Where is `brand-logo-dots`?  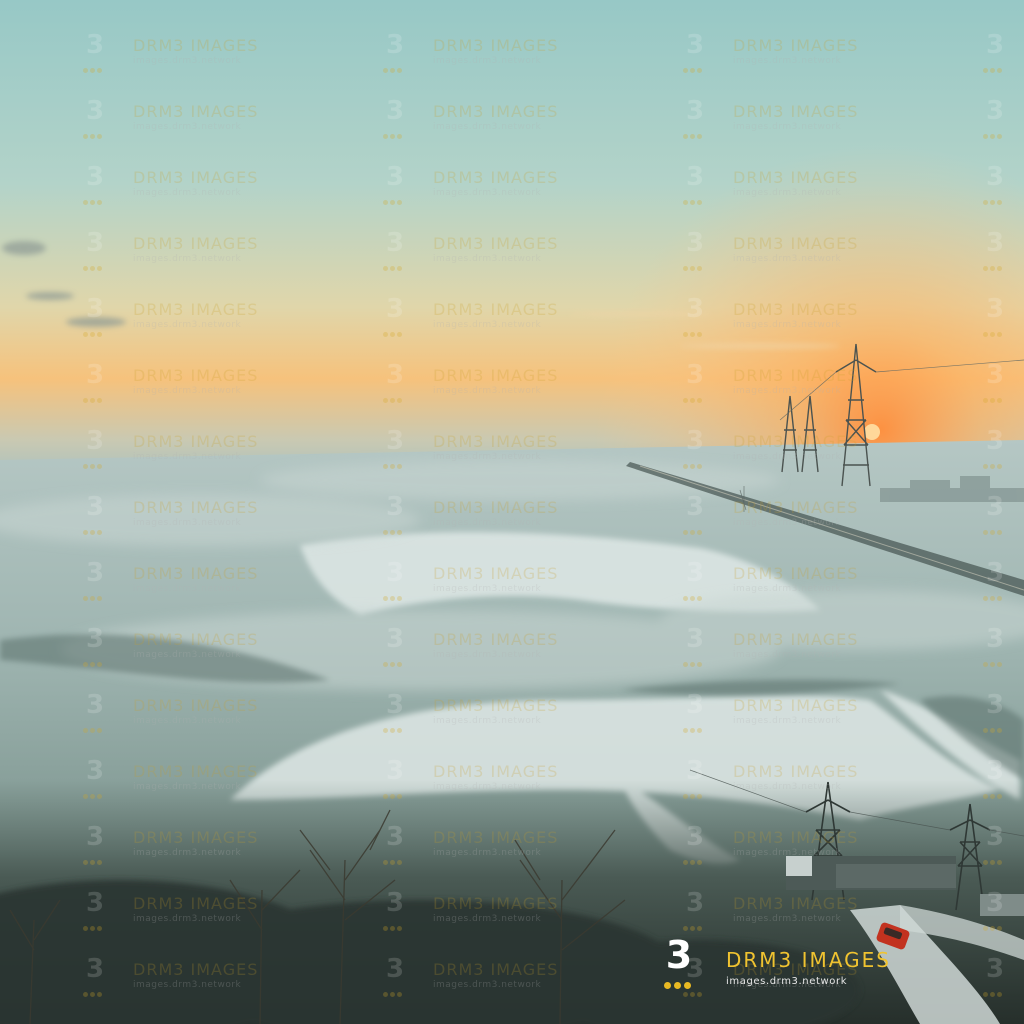
brand-logo-dots is located at coordinates (681, 982).